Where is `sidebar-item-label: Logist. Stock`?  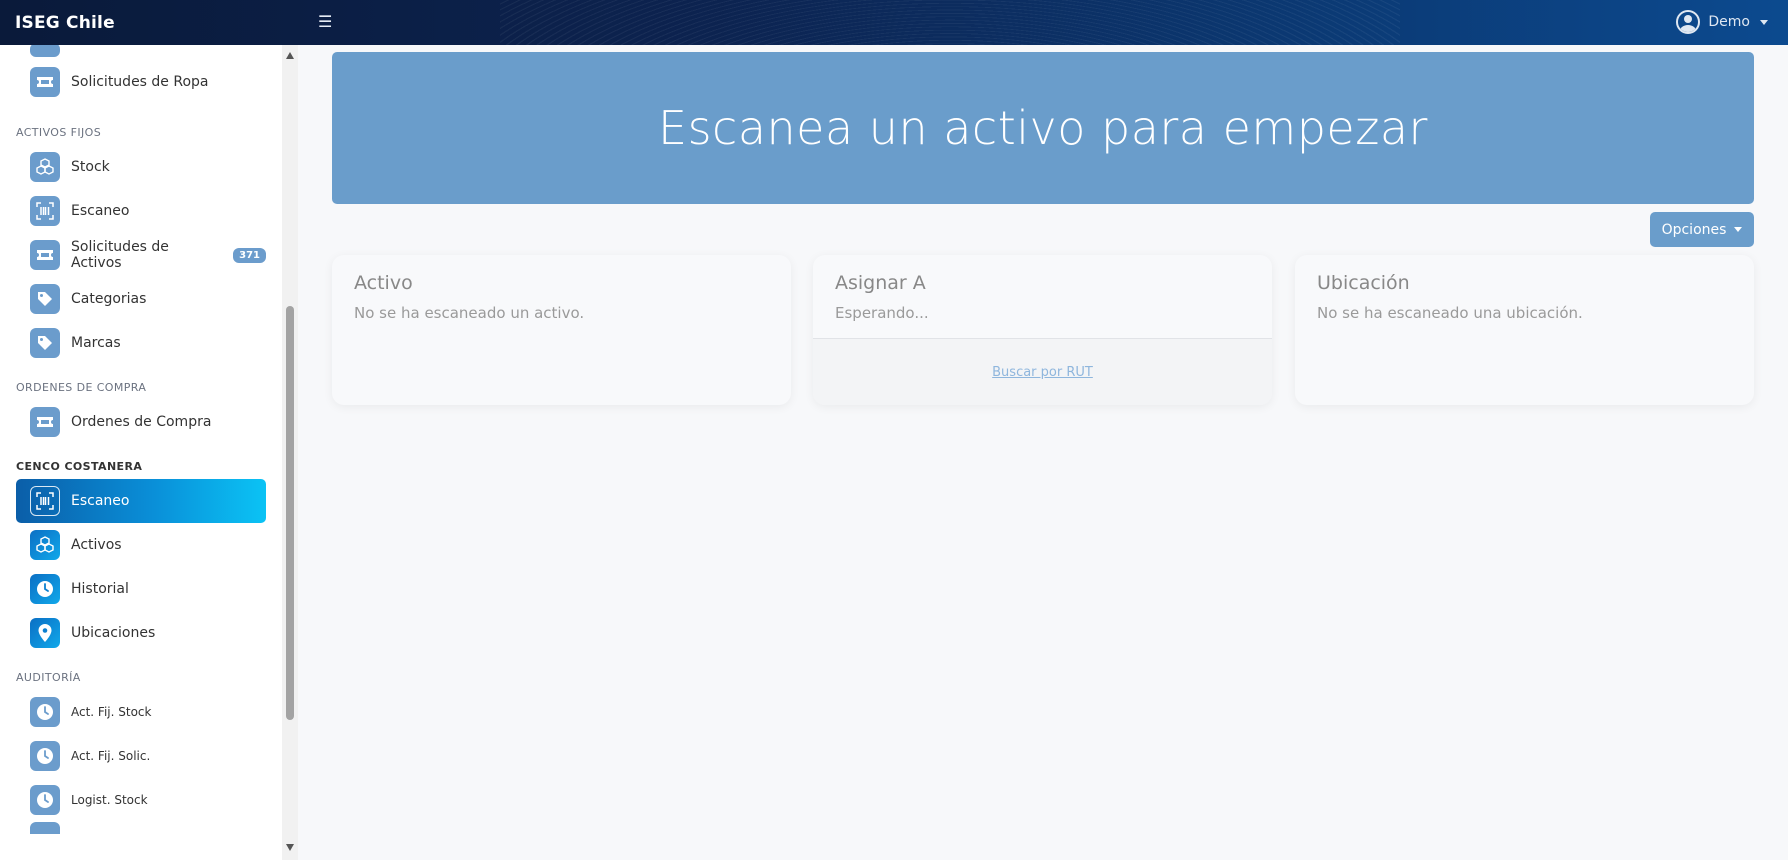 sidebar-item-label: Logist. Stock is located at coordinates (109, 800).